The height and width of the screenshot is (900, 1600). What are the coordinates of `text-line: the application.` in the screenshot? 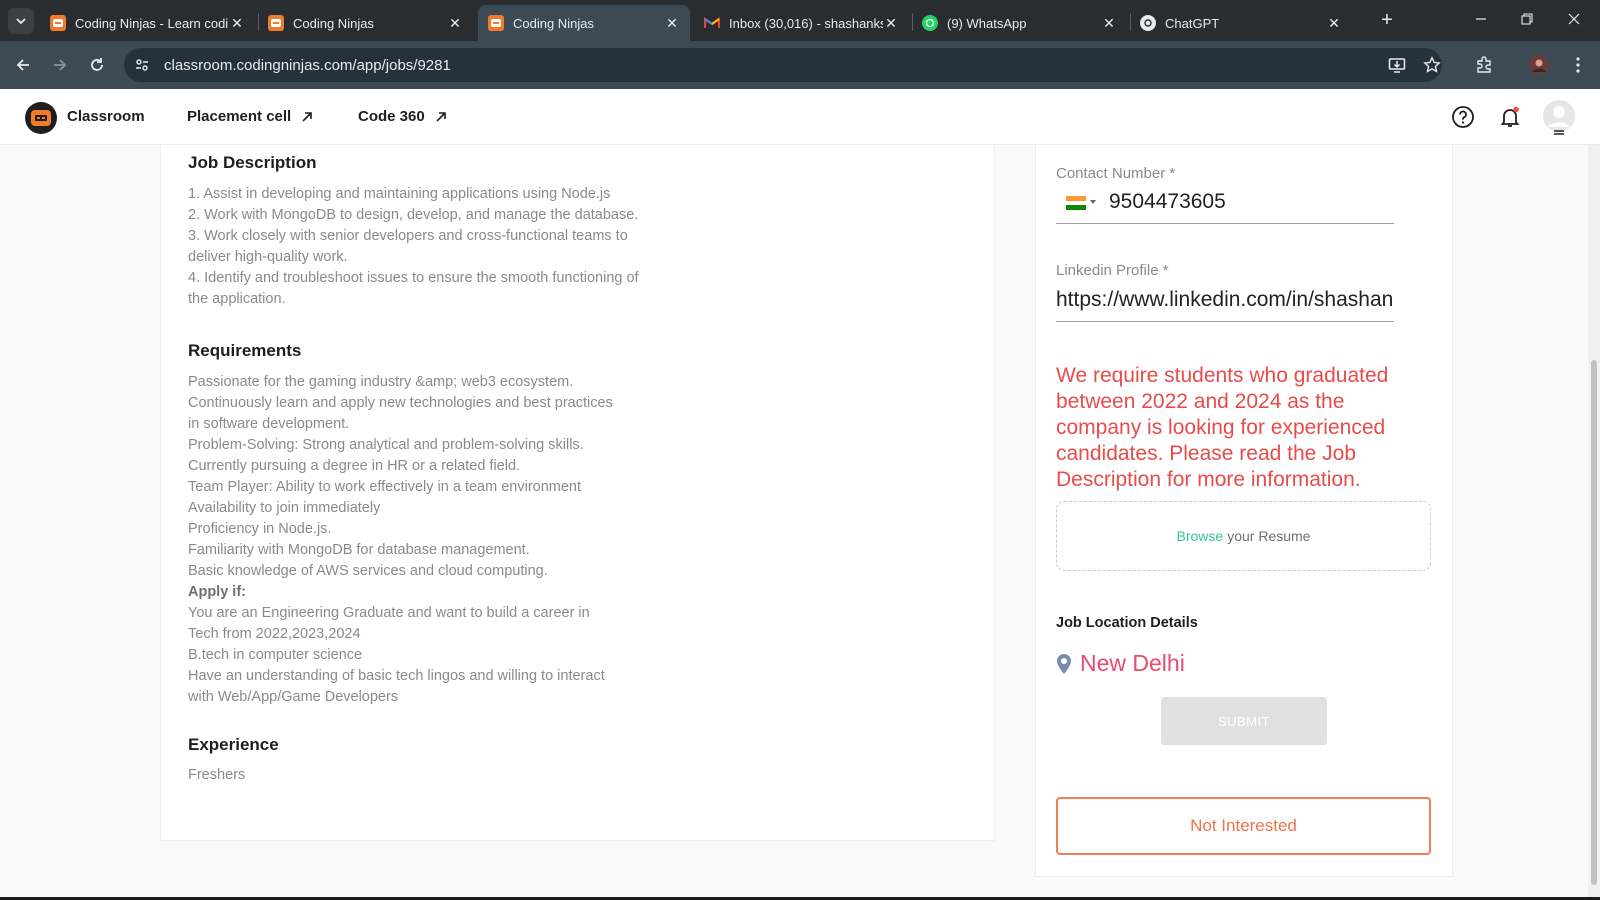 It's located at (237, 299).